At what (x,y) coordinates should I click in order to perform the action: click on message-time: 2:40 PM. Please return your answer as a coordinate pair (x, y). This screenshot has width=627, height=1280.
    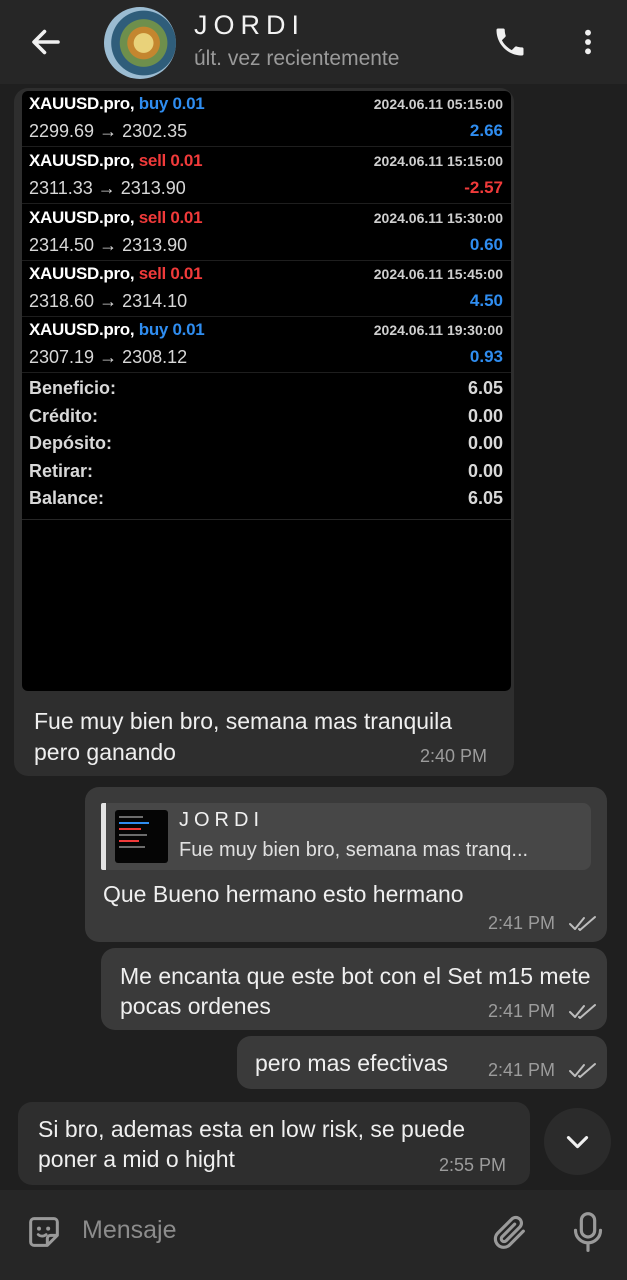
    Looking at the image, I should click on (454, 756).